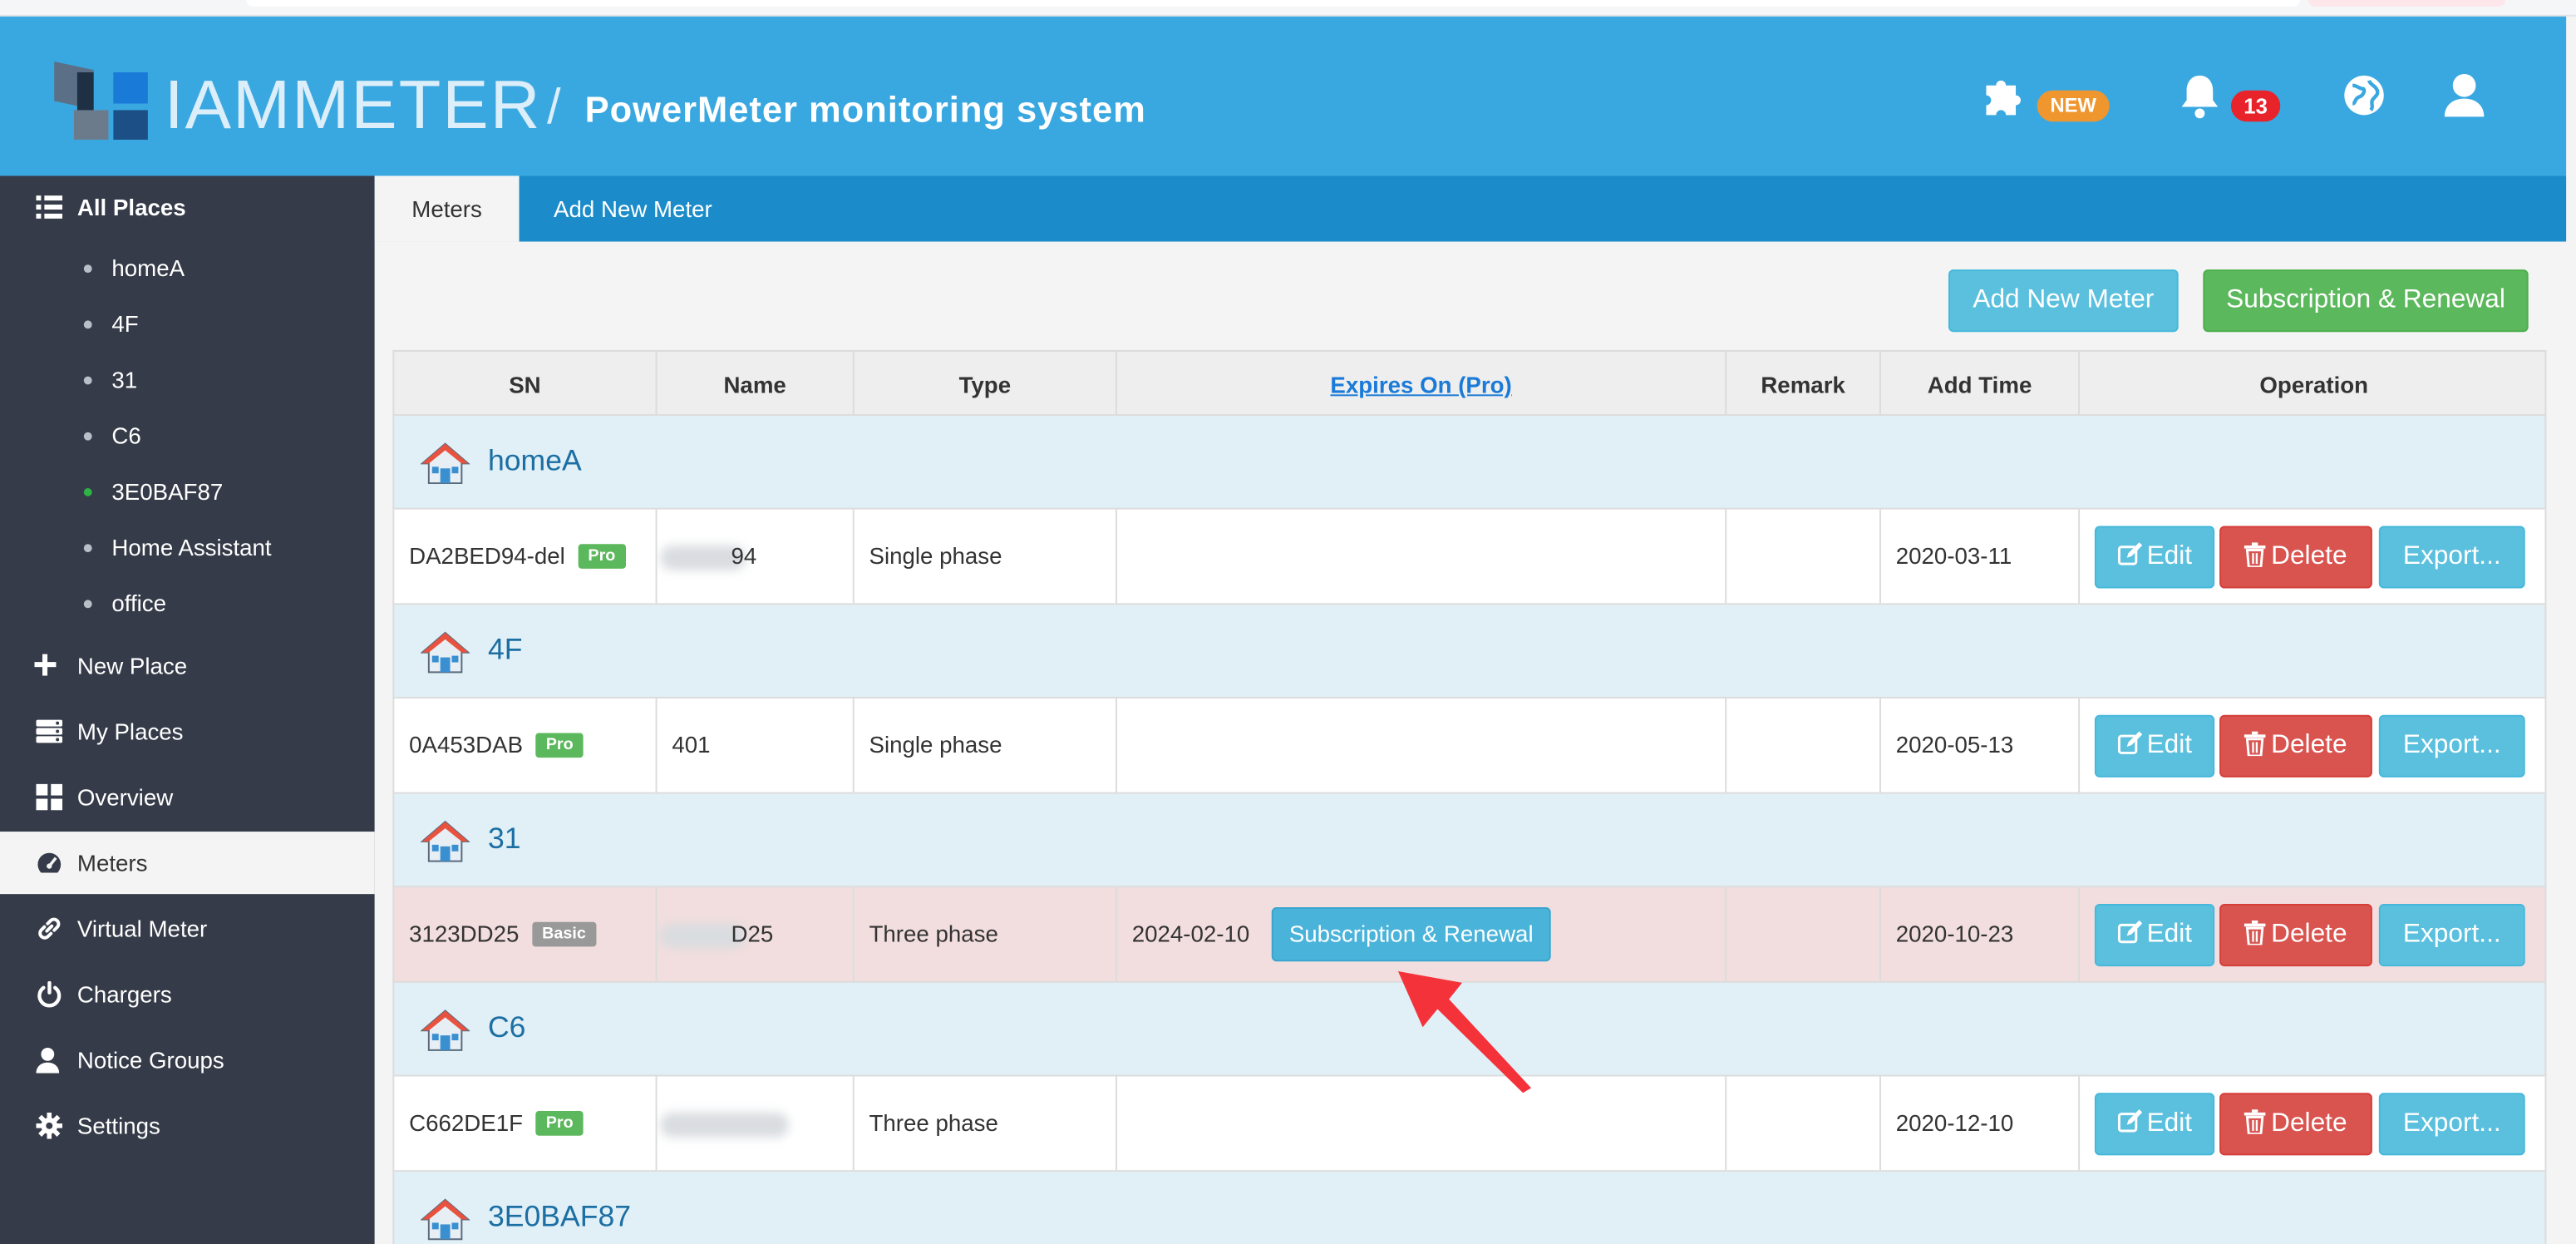  I want to click on sidebar-place-home-assistant: Home Assistant, so click(187, 547).